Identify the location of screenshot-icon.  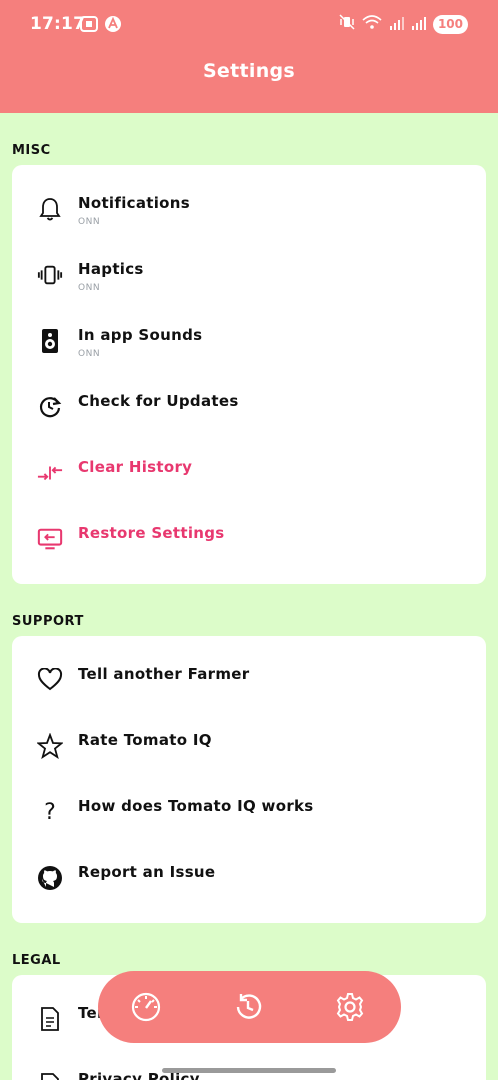
(89, 26).